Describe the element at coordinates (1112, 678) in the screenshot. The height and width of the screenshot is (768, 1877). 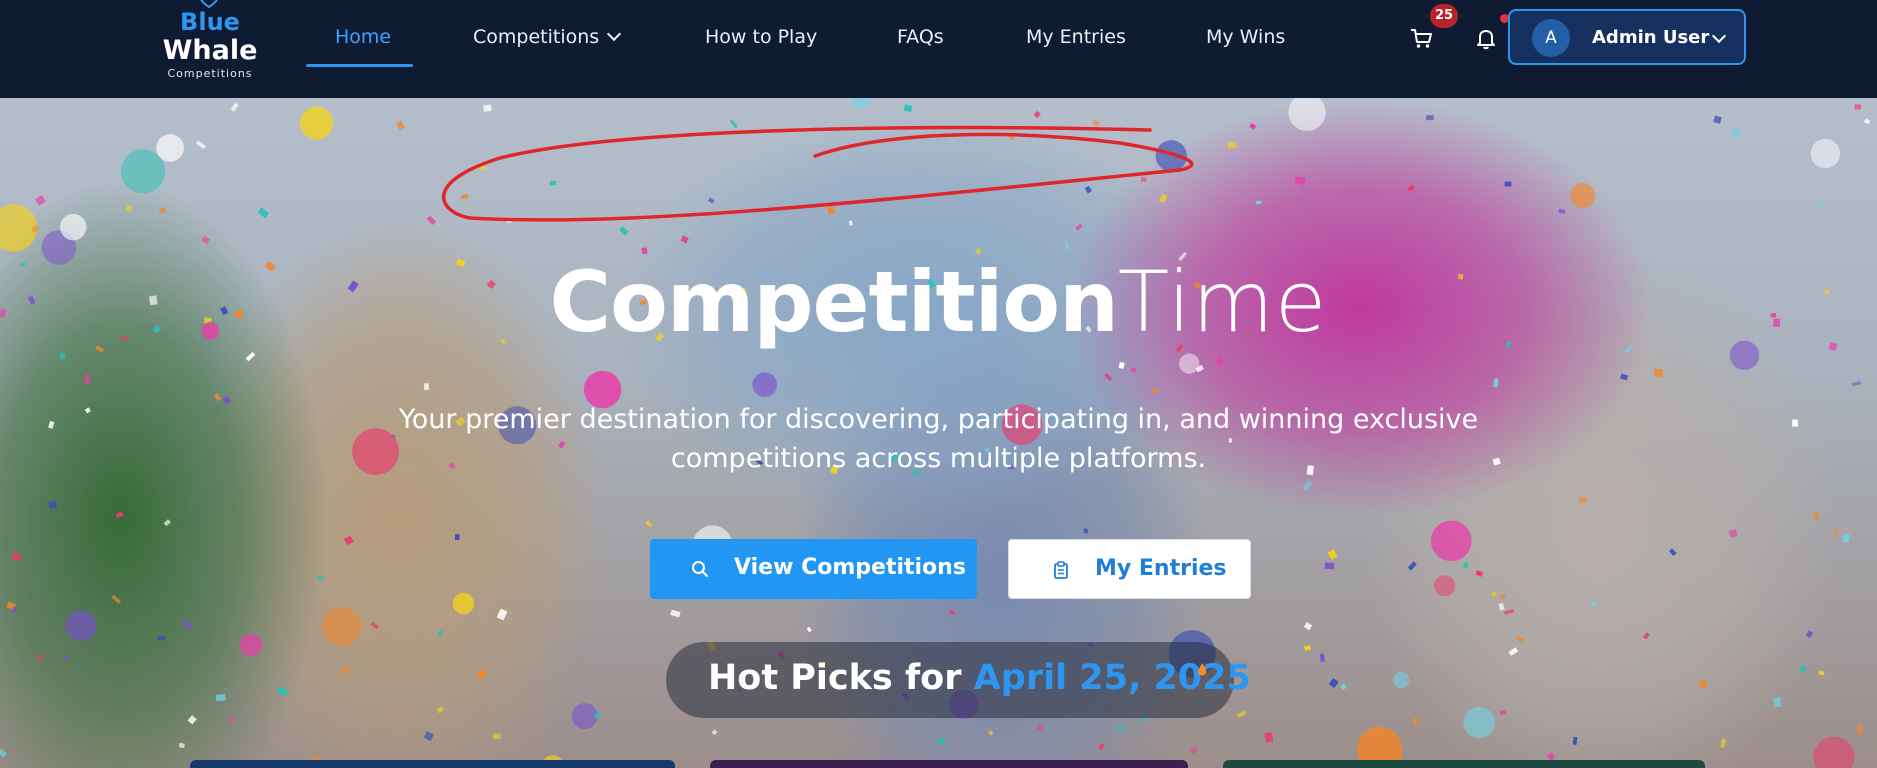
I see `hot-picks-date: April 25, 2025` at that location.